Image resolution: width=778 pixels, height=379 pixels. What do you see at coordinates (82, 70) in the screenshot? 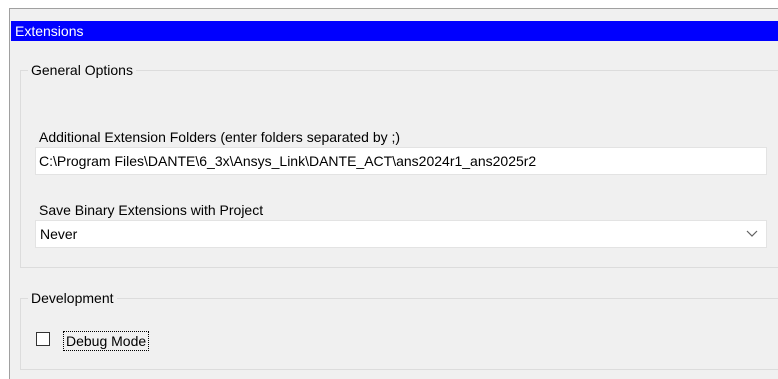
I see `general-options-legend: General Options` at bounding box center [82, 70].